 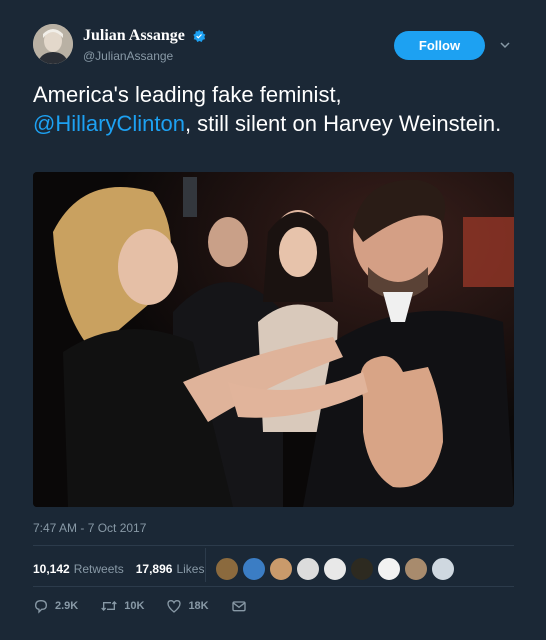 I want to click on display-name: Julian Assange, so click(x=134, y=36).